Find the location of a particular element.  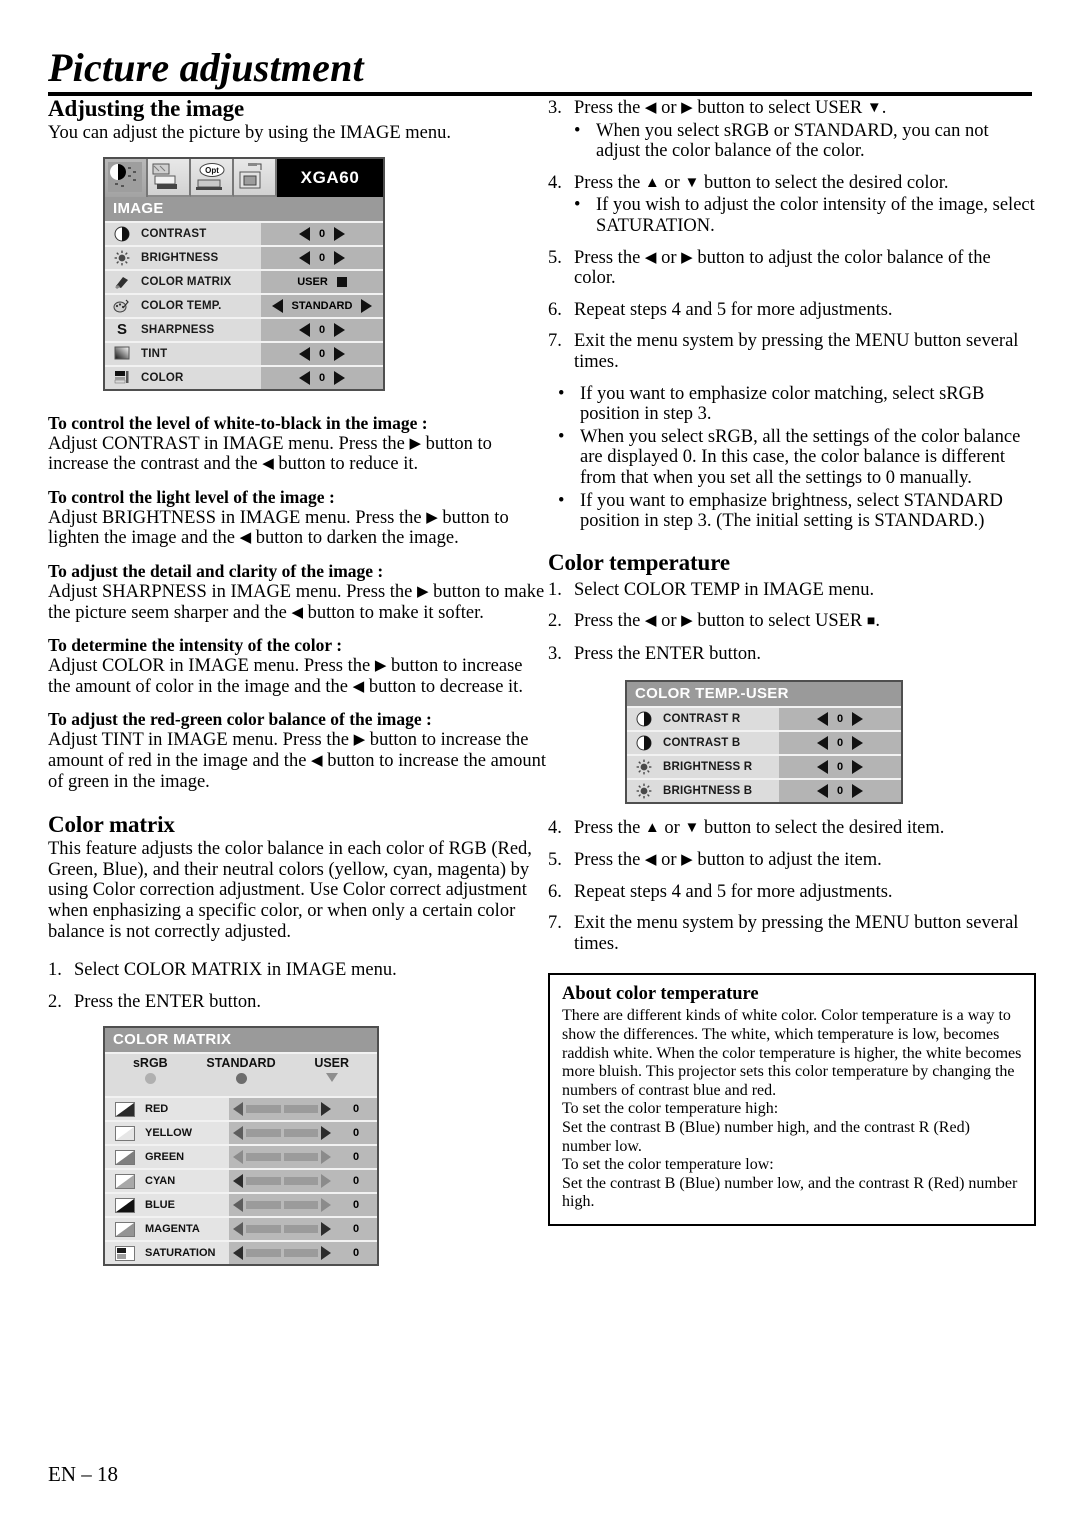

cm-row-saturation: SATURATION 0 is located at coordinates (241, 1253).